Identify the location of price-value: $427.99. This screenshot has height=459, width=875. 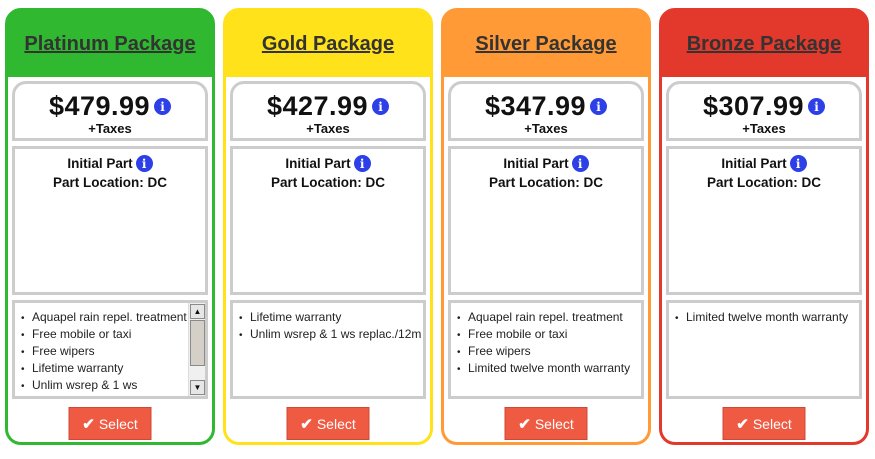
(317, 106).